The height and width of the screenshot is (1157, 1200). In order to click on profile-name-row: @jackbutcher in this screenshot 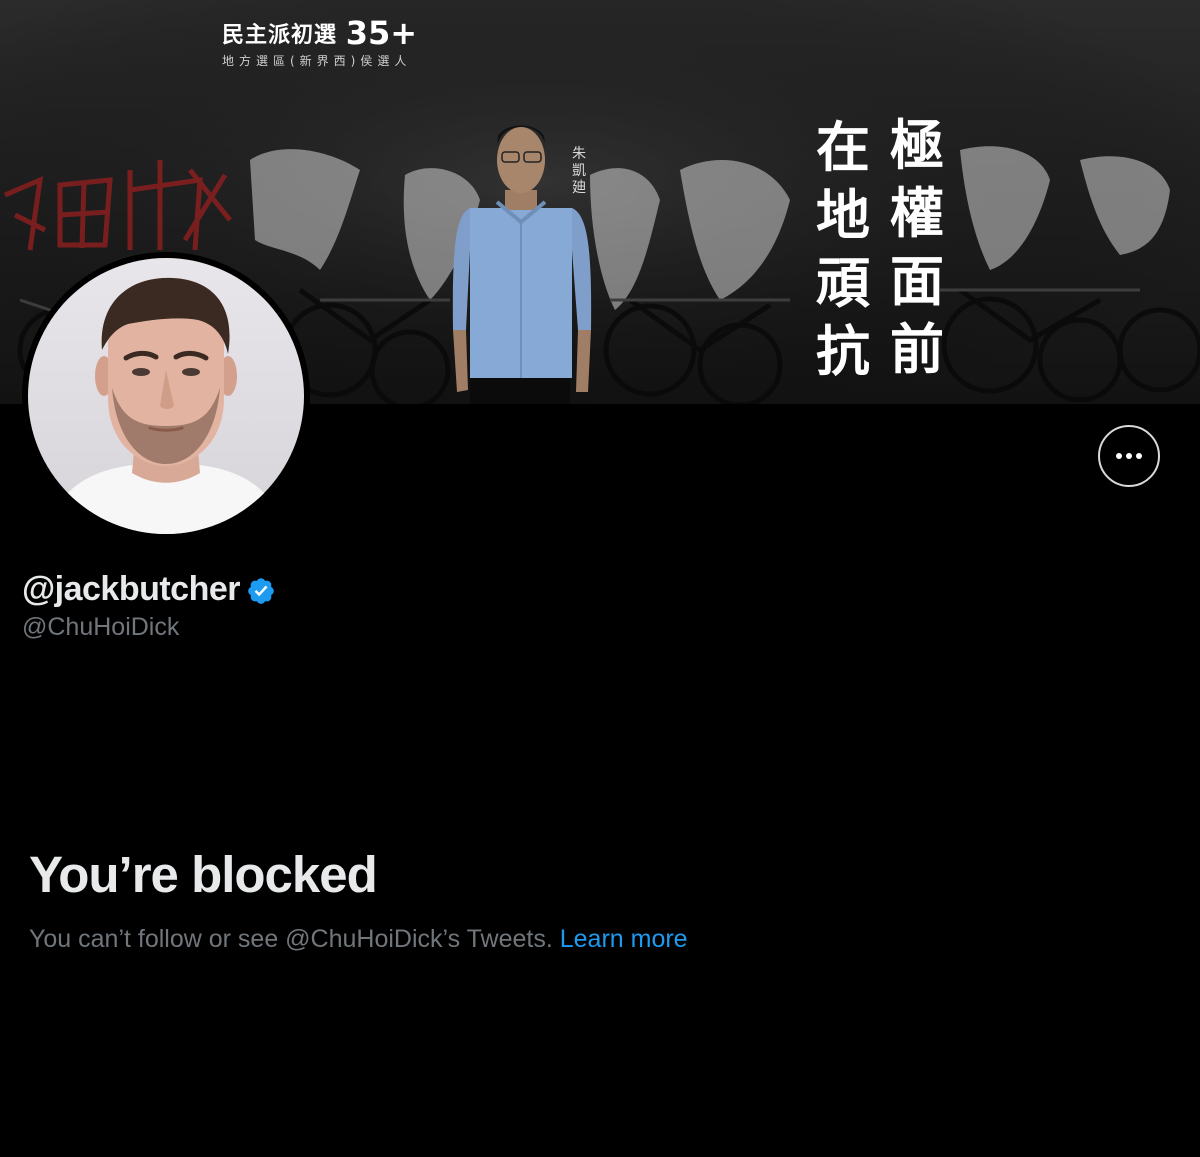, I will do `click(149, 589)`.